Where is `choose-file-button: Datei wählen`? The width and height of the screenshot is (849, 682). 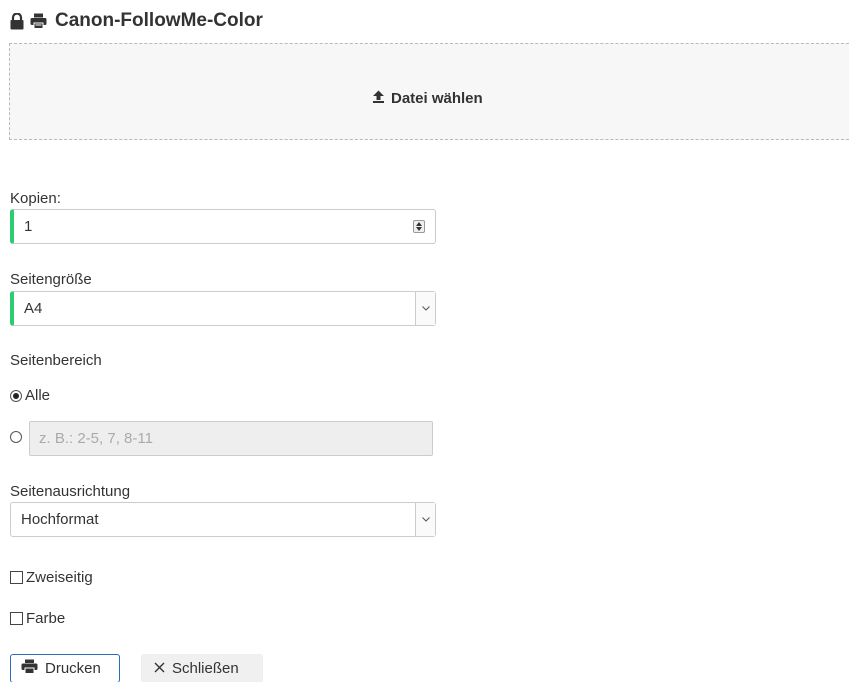 choose-file-button: Datei wählen is located at coordinates (427, 98).